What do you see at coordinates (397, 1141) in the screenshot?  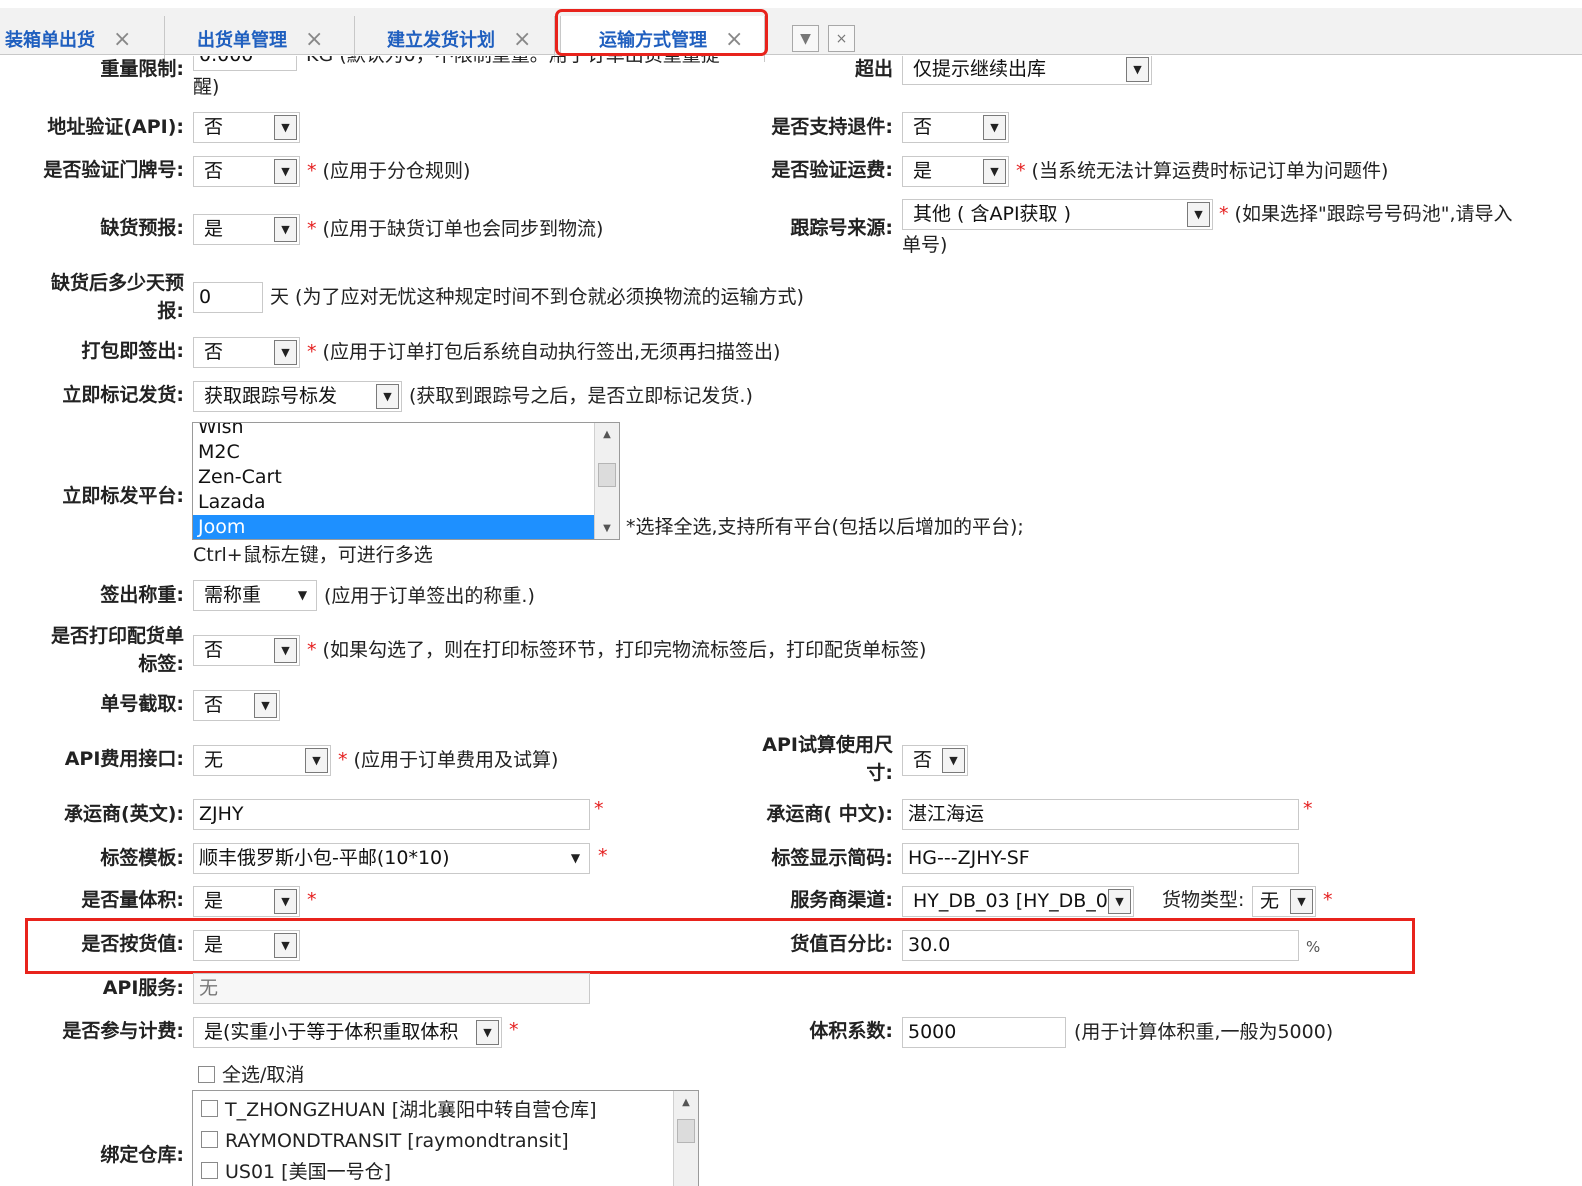 I see `warehouse-name: RAYMONDTRANSIT [raymondtransit]` at bounding box center [397, 1141].